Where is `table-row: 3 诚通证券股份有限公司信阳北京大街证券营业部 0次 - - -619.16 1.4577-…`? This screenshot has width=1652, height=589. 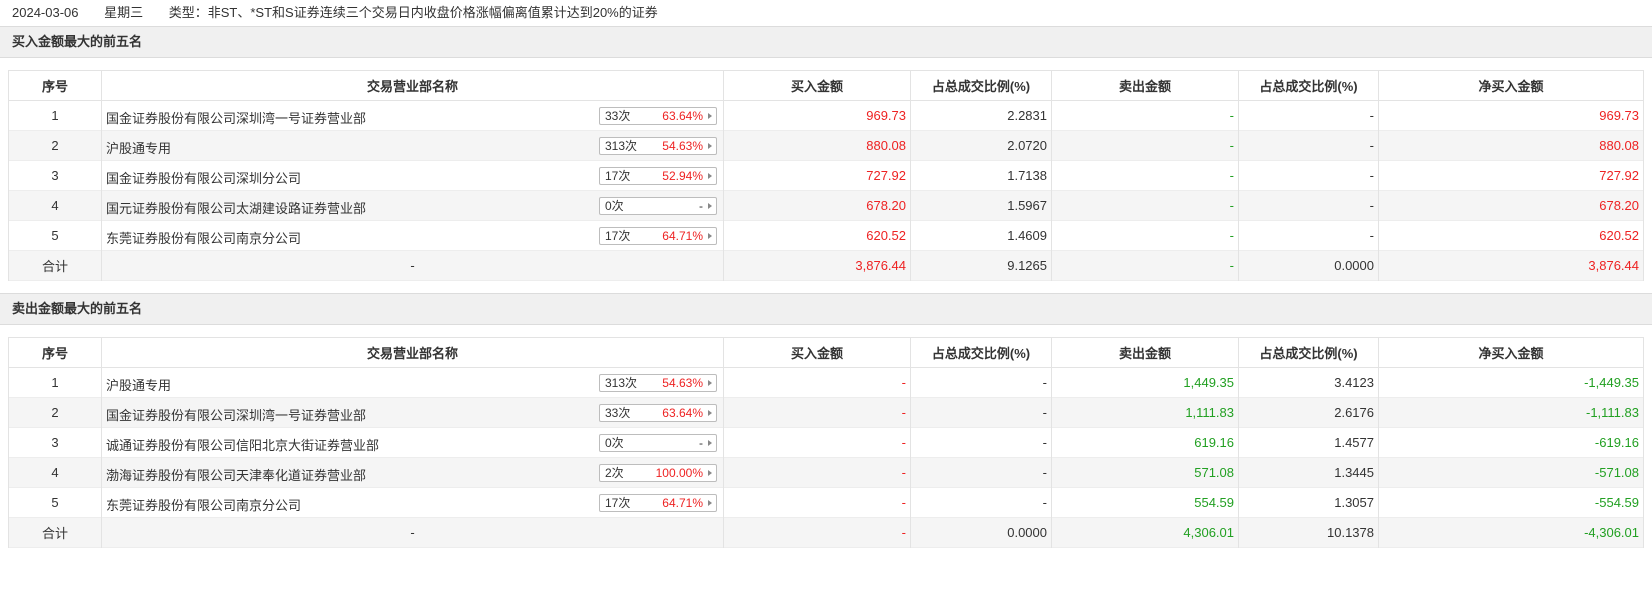
table-row: 3 诚通证券股份有限公司信阳北京大街证券营业部 0次 - - -619.16 1.4577-… is located at coordinates (826, 442).